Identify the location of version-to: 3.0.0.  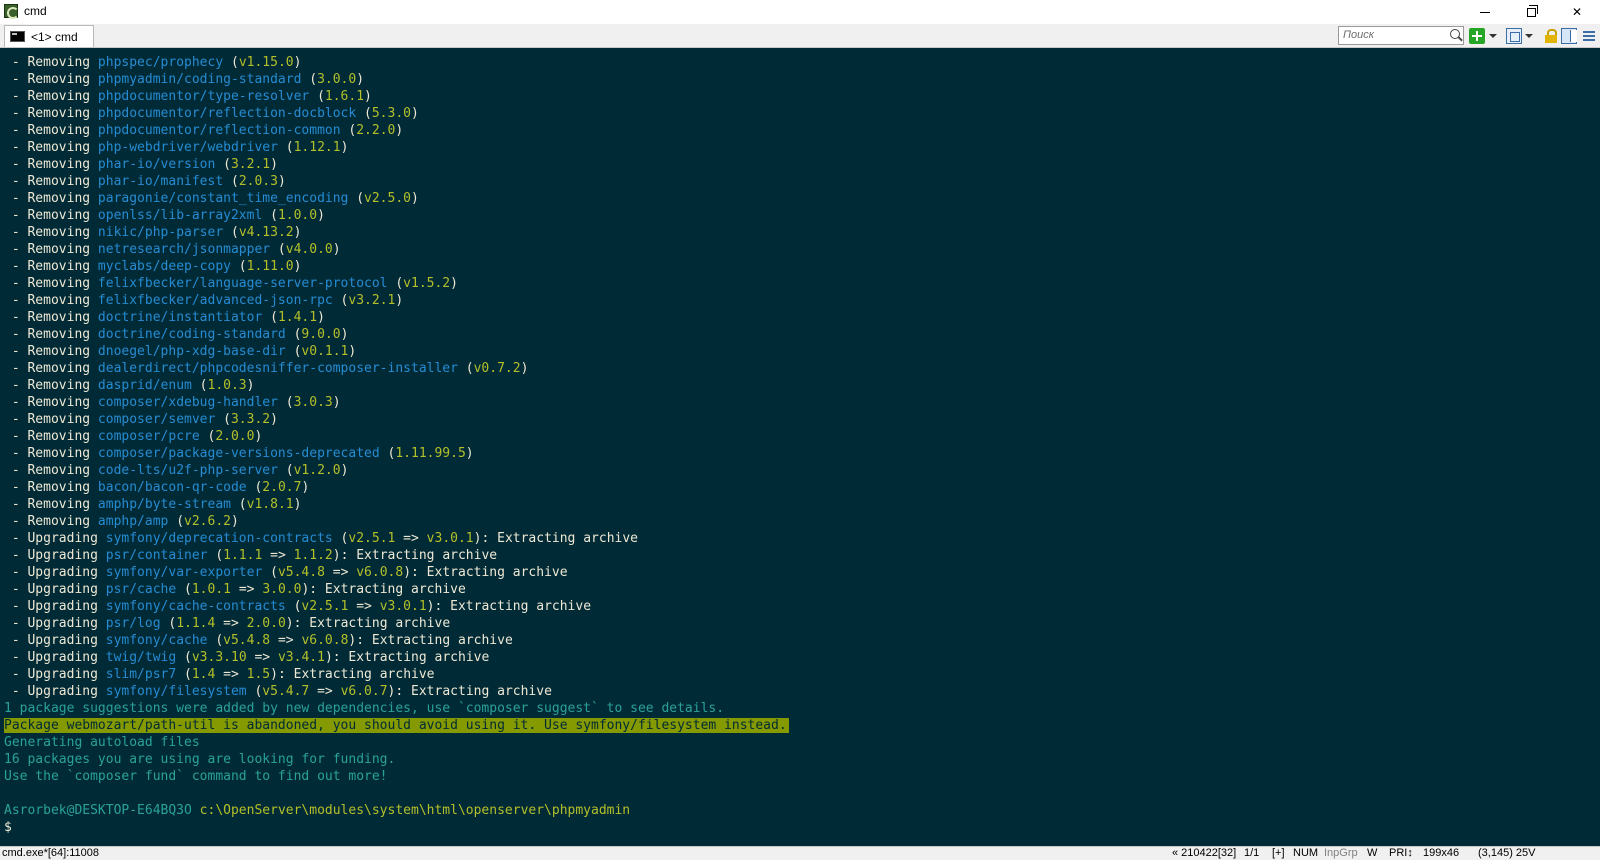
(282, 589).